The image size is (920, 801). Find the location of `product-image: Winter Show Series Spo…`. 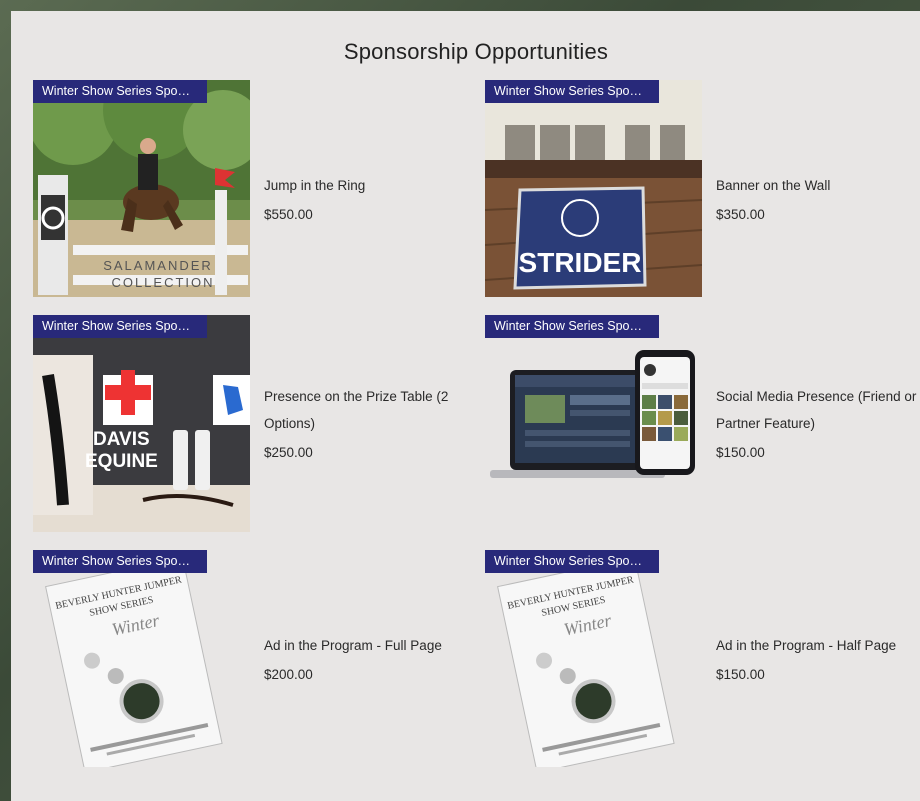

product-image: Winter Show Series Spo… is located at coordinates (593, 423).